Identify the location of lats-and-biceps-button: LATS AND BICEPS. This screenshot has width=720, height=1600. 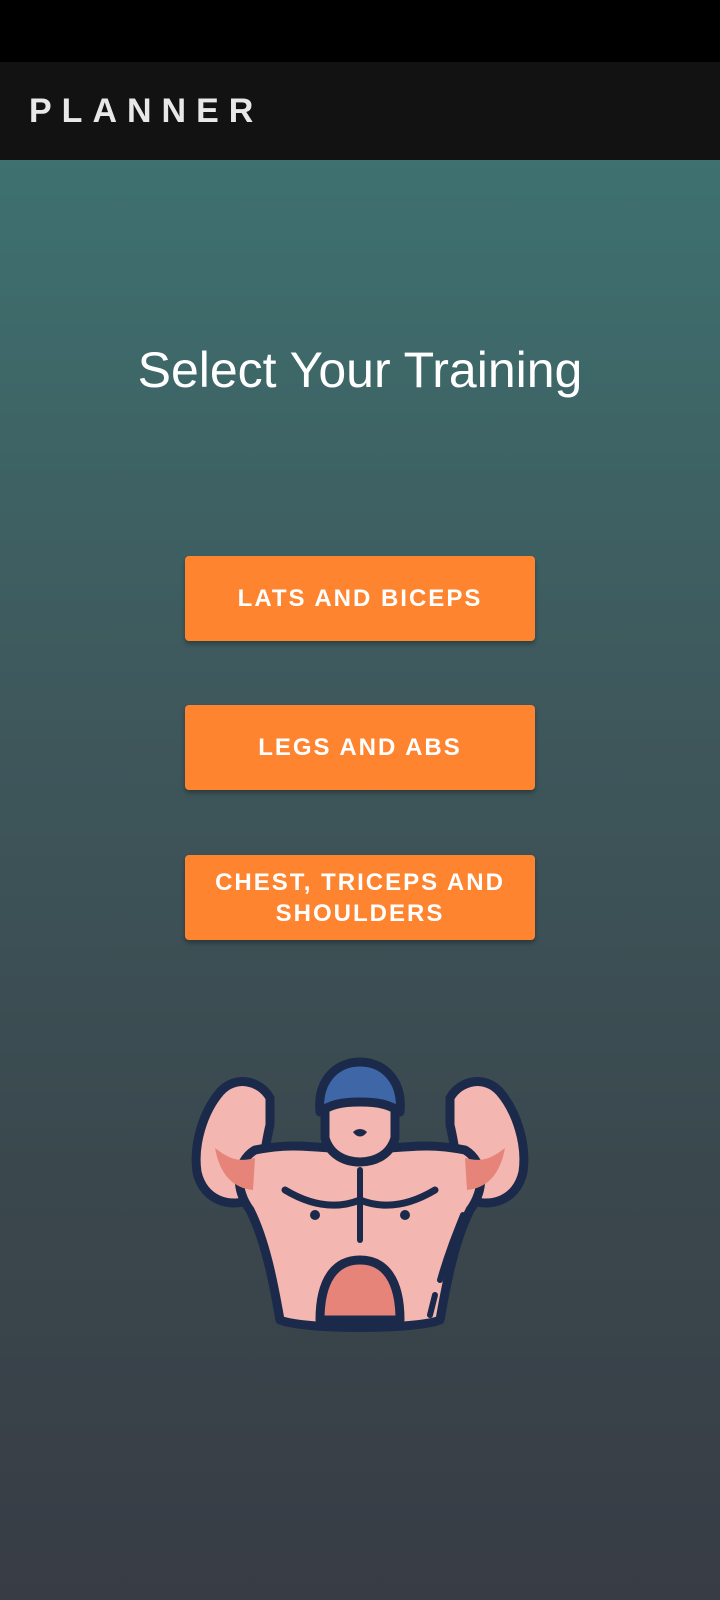
(360, 598).